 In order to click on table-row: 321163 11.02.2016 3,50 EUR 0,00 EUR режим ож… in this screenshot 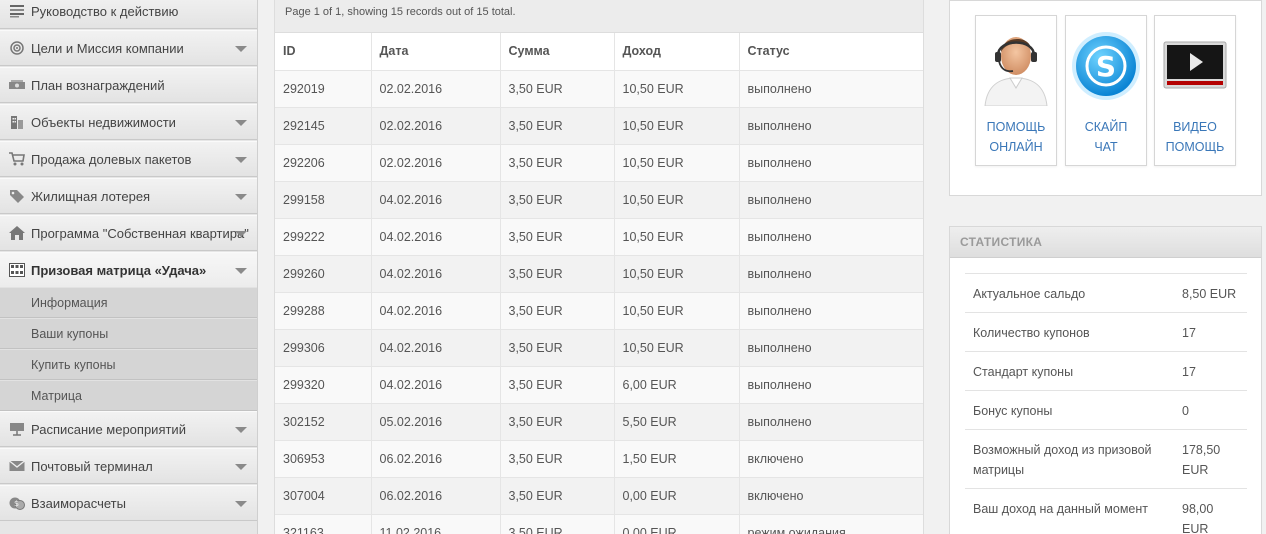, I will do `click(599, 524)`.